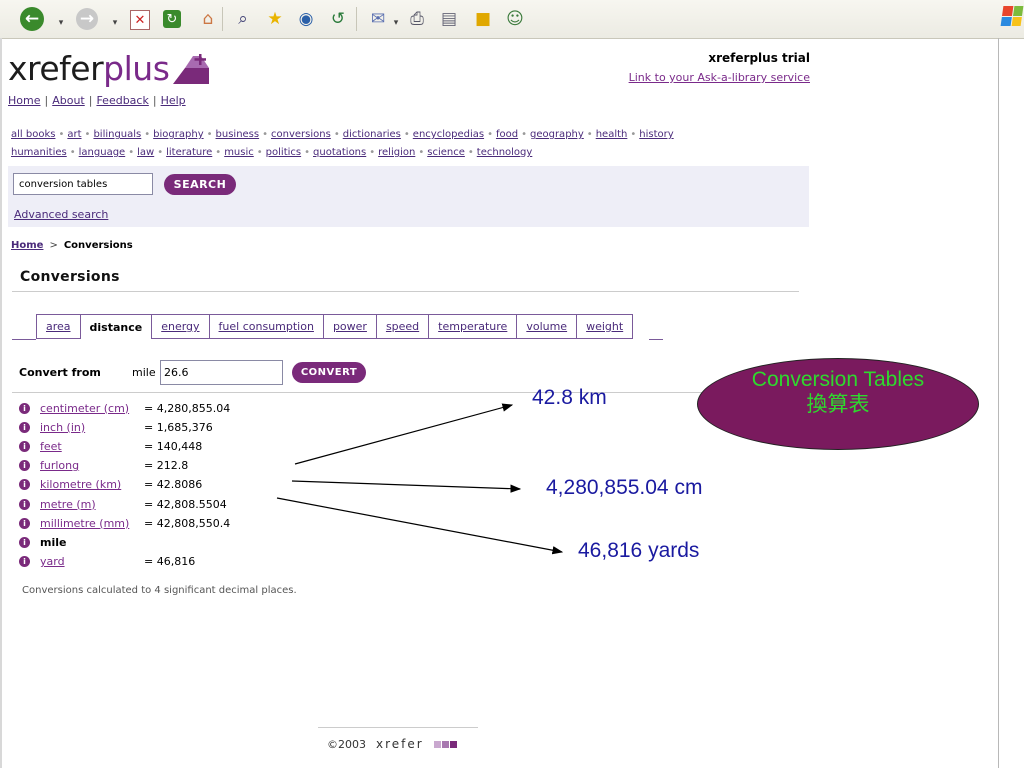 The height and width of the screenshot is (768, 1024). I want to click on note-cm: 4,280,855.04 cm, so click(624, 487).